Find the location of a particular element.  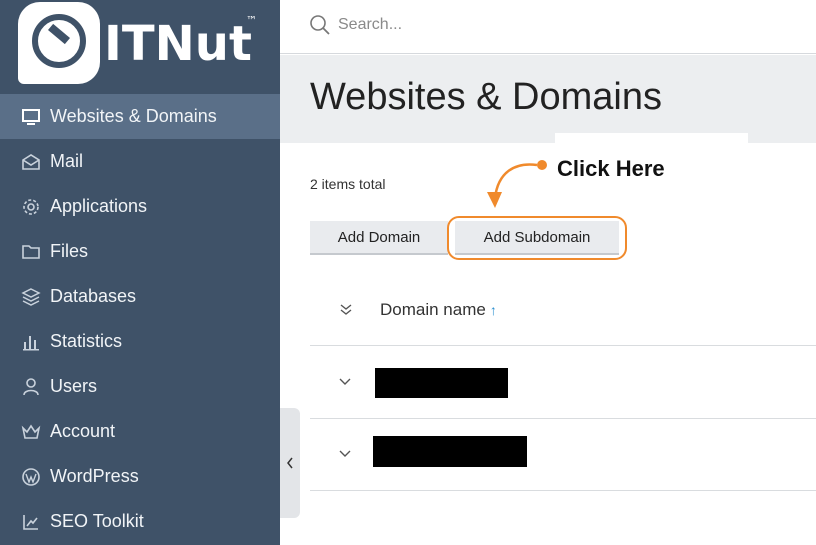

brand-trademark: ™ is located at coordinates (251, 20).